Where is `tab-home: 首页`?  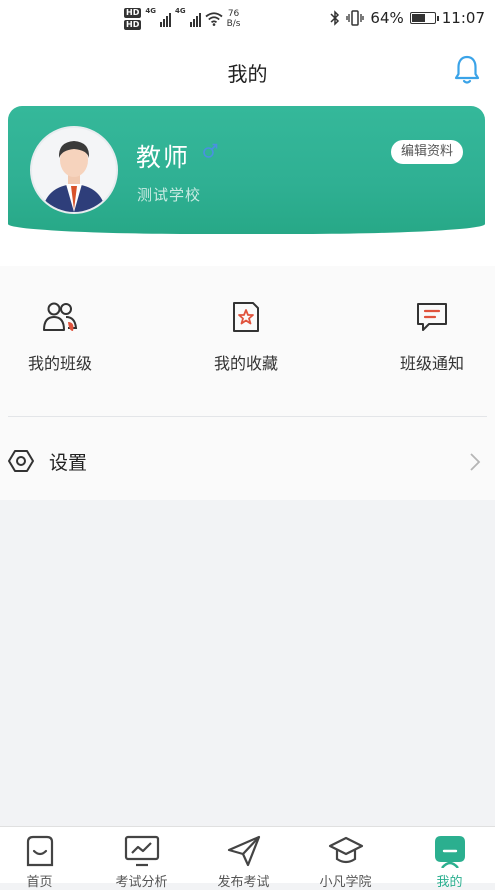
tab-home: 首页 is located at coordinates (44, 858).